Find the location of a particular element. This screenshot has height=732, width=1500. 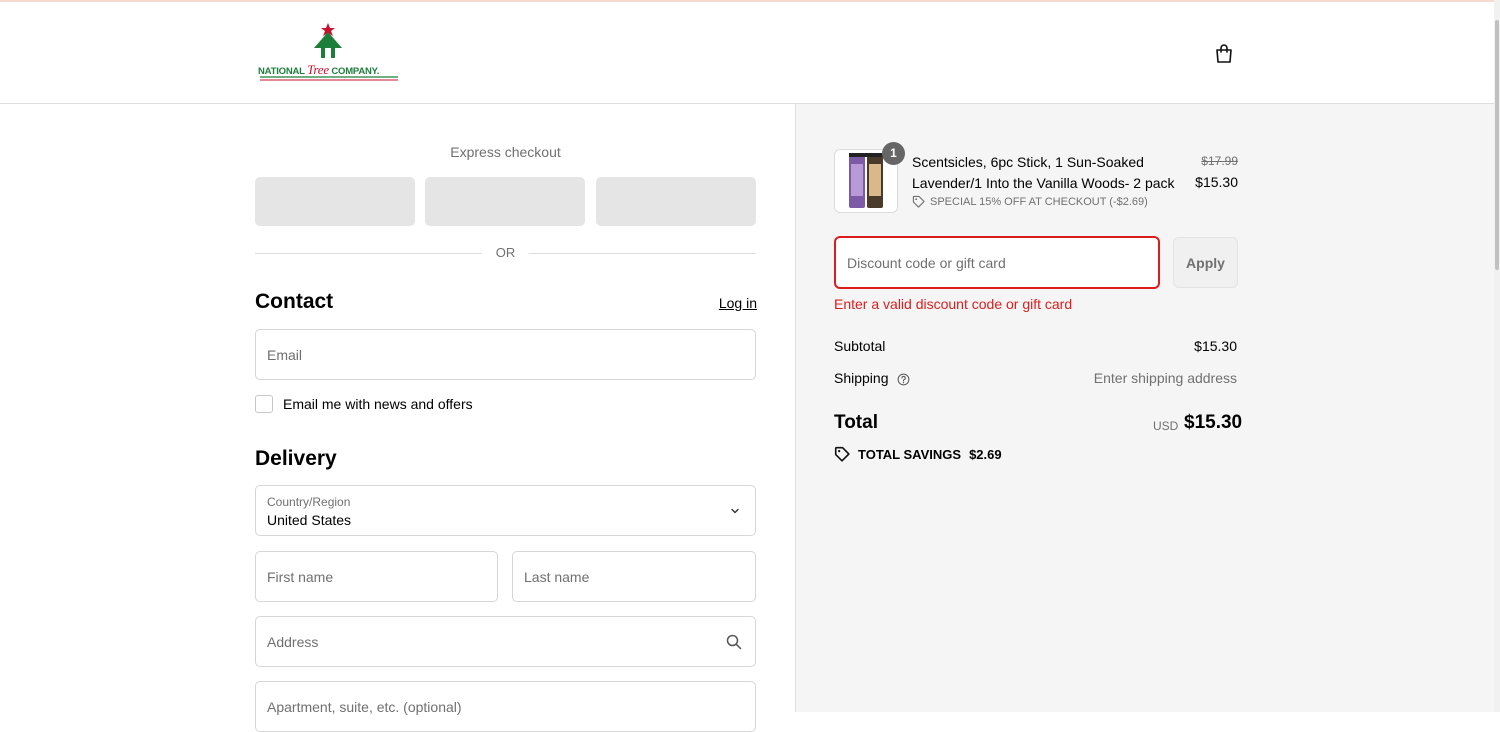

discount-field-wrapper is located at coordinates (997, 262).